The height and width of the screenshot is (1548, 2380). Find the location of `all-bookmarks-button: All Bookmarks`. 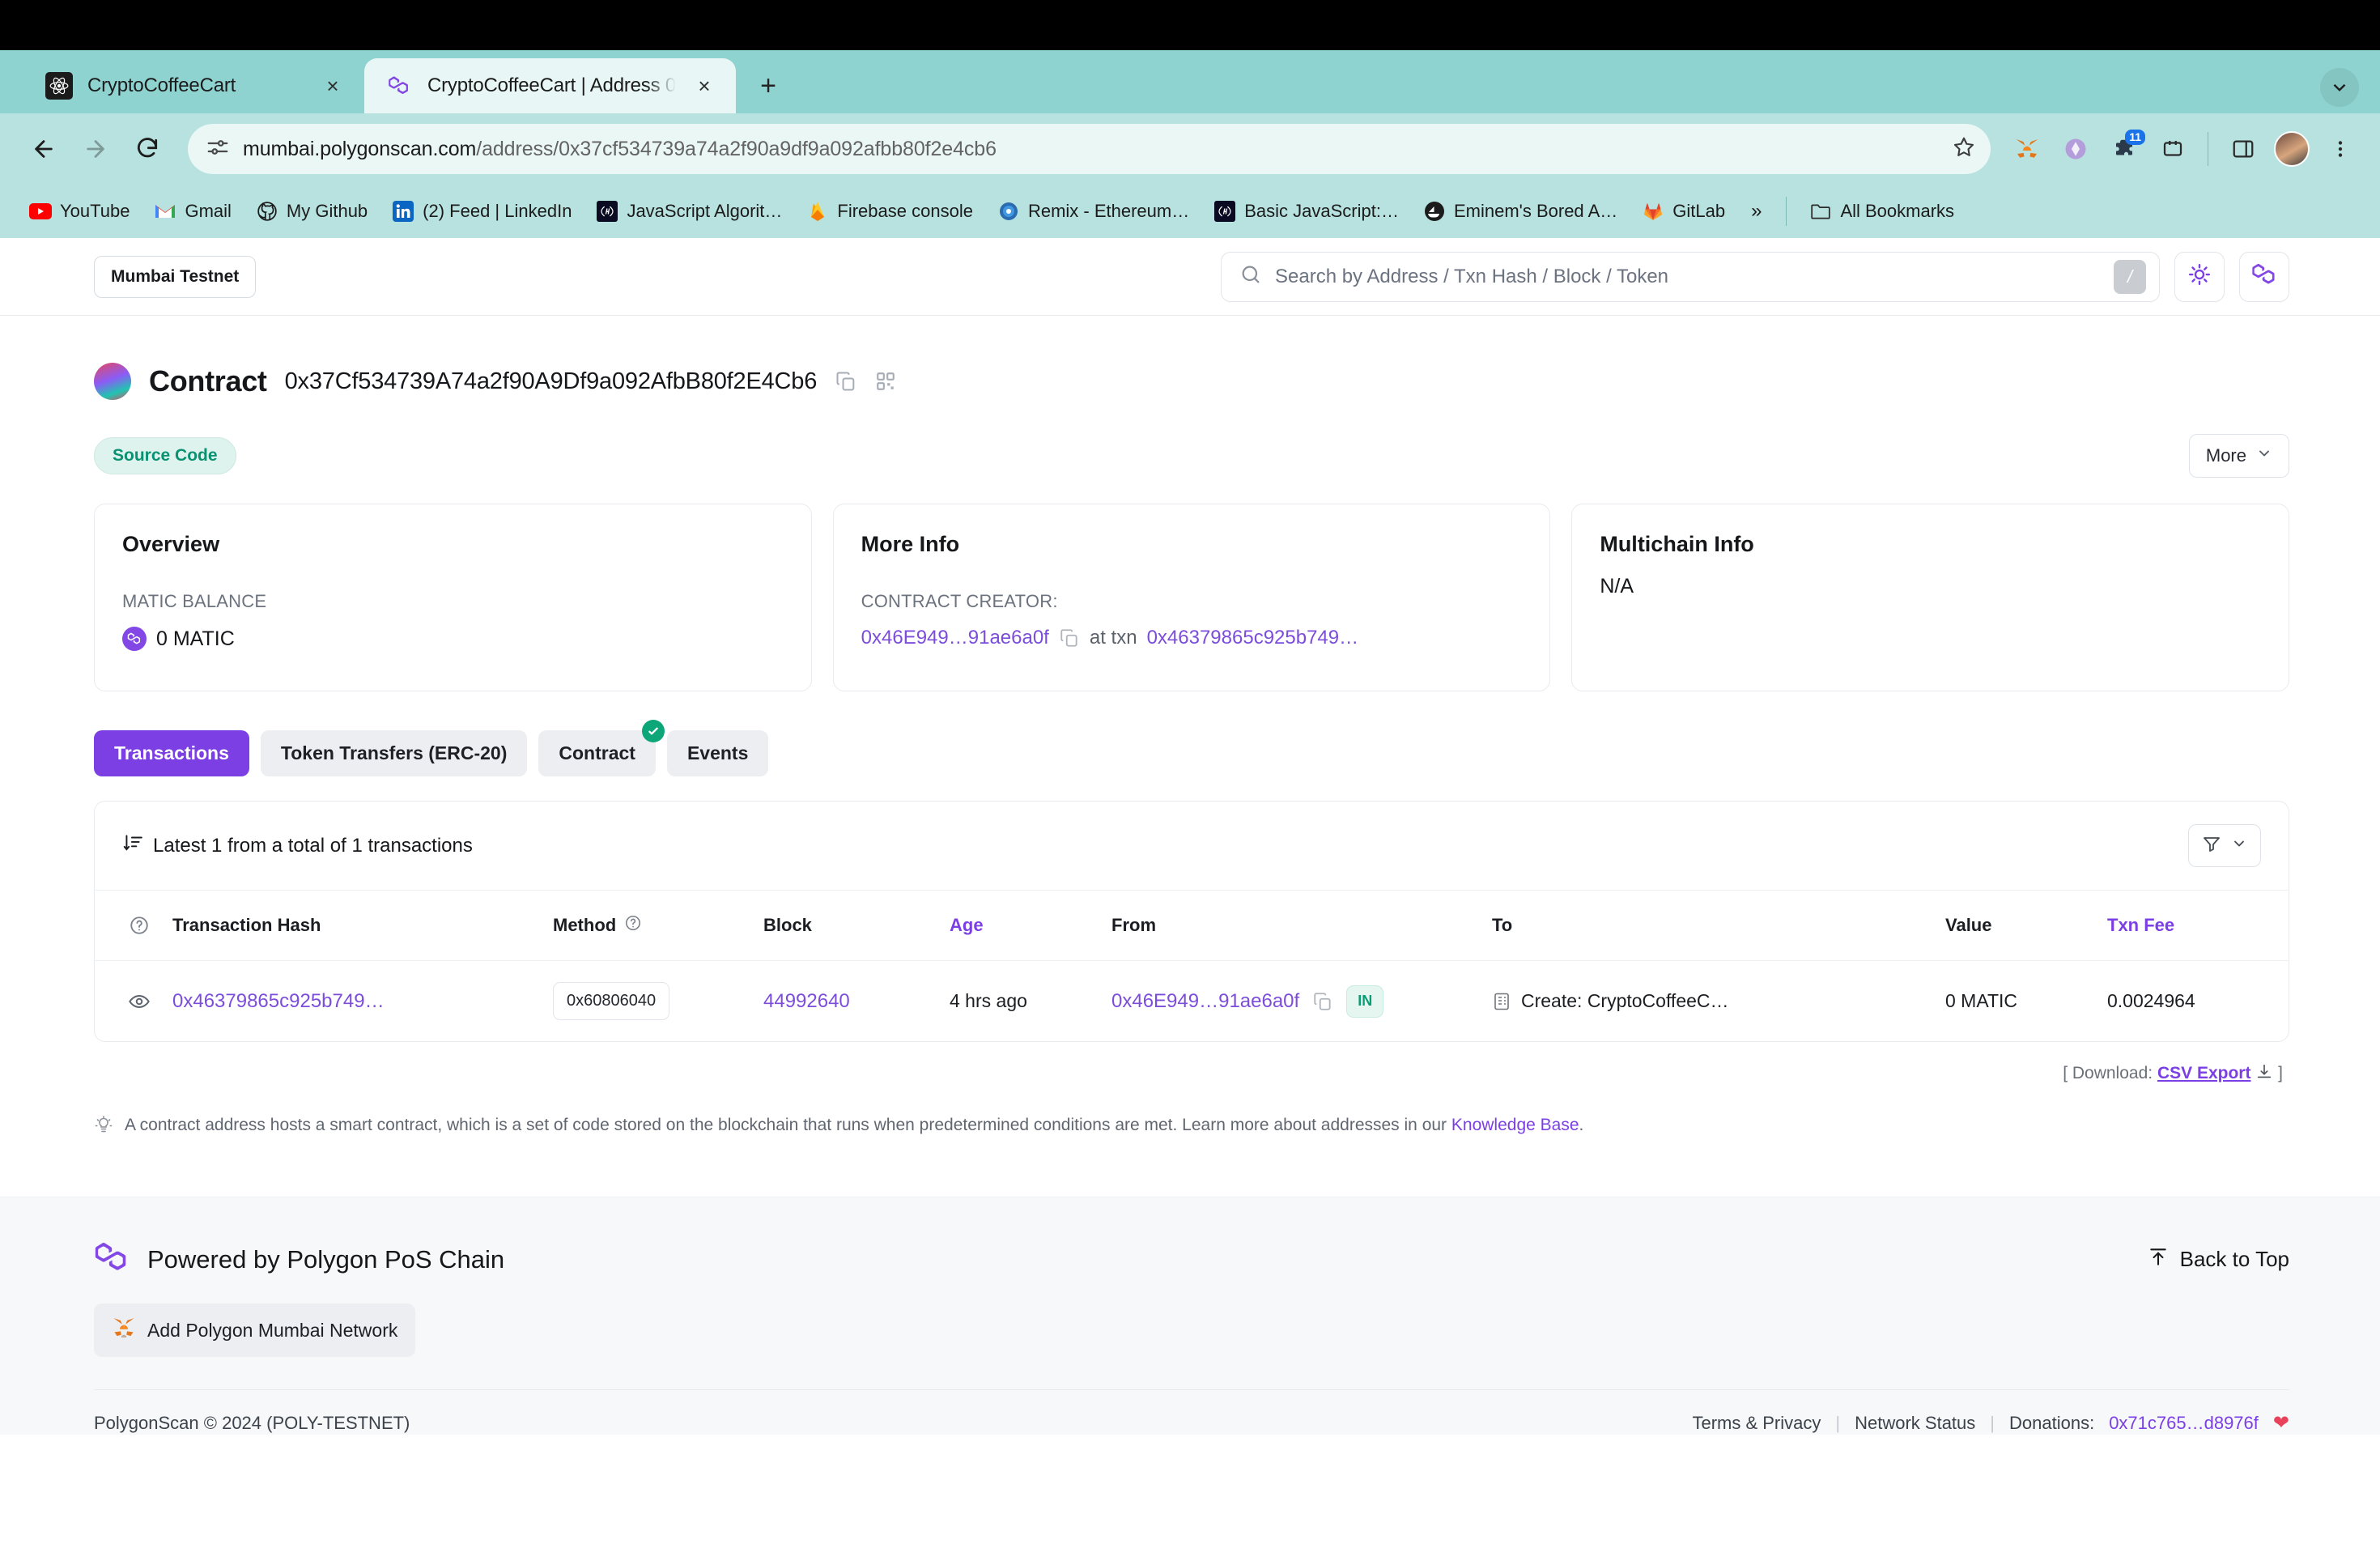

all-bookmarks-button: All Bookmarks is located at coordinates (1882, 211).